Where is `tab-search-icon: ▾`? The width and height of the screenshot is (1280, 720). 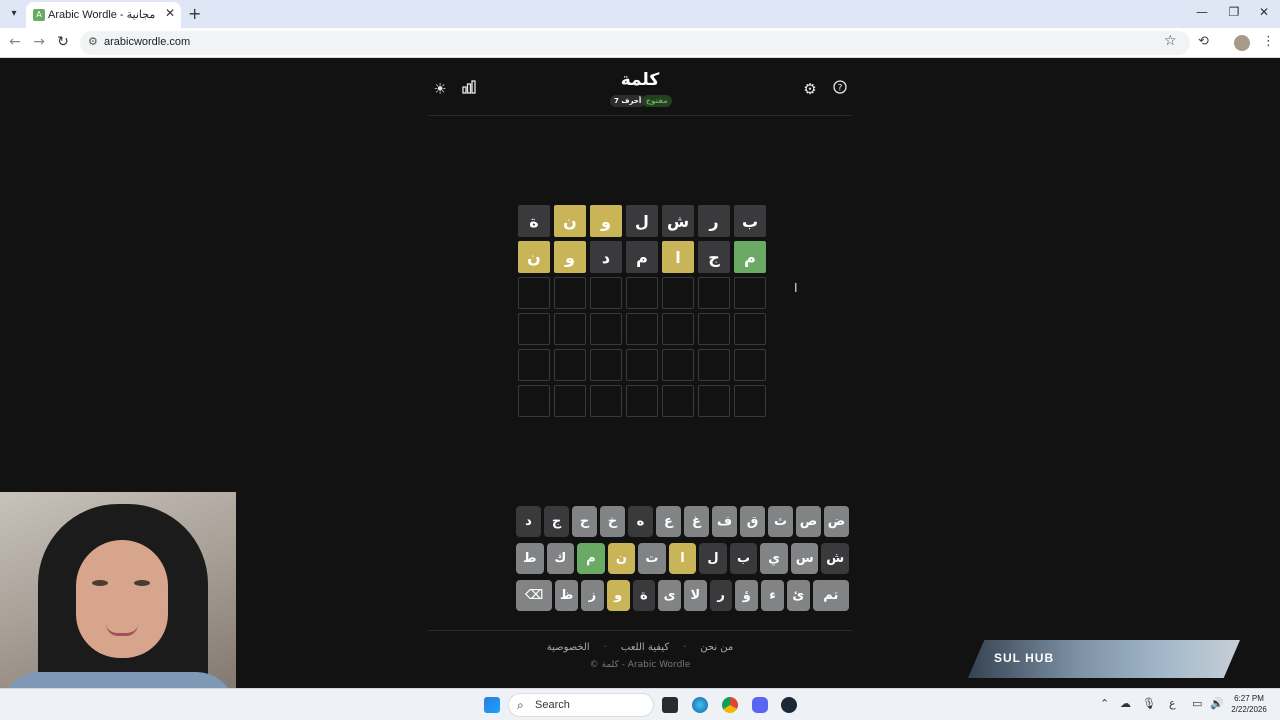
tab-search-icon: ▾ is located at coordinates (14, 14).